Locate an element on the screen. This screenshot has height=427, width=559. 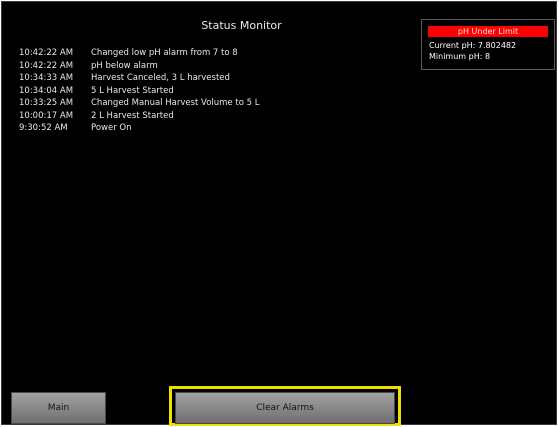
current-ph-readout: Current pH: 7.802482 is located at coordinates (473, 45).